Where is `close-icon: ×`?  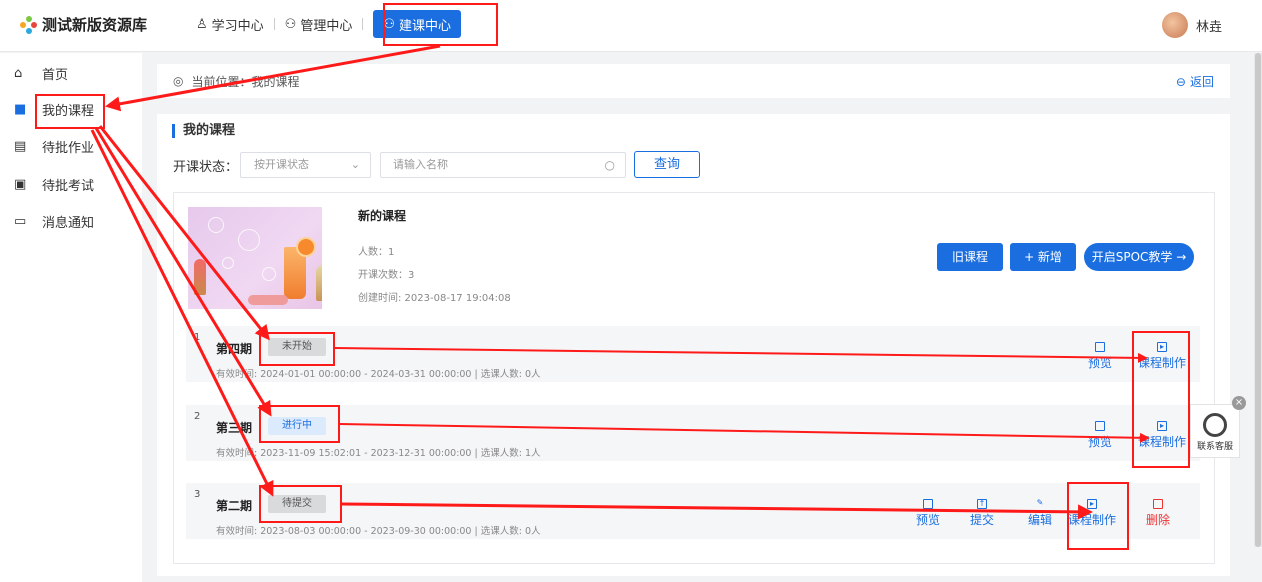 close-icon: × is located at coordinates (1239, 403).